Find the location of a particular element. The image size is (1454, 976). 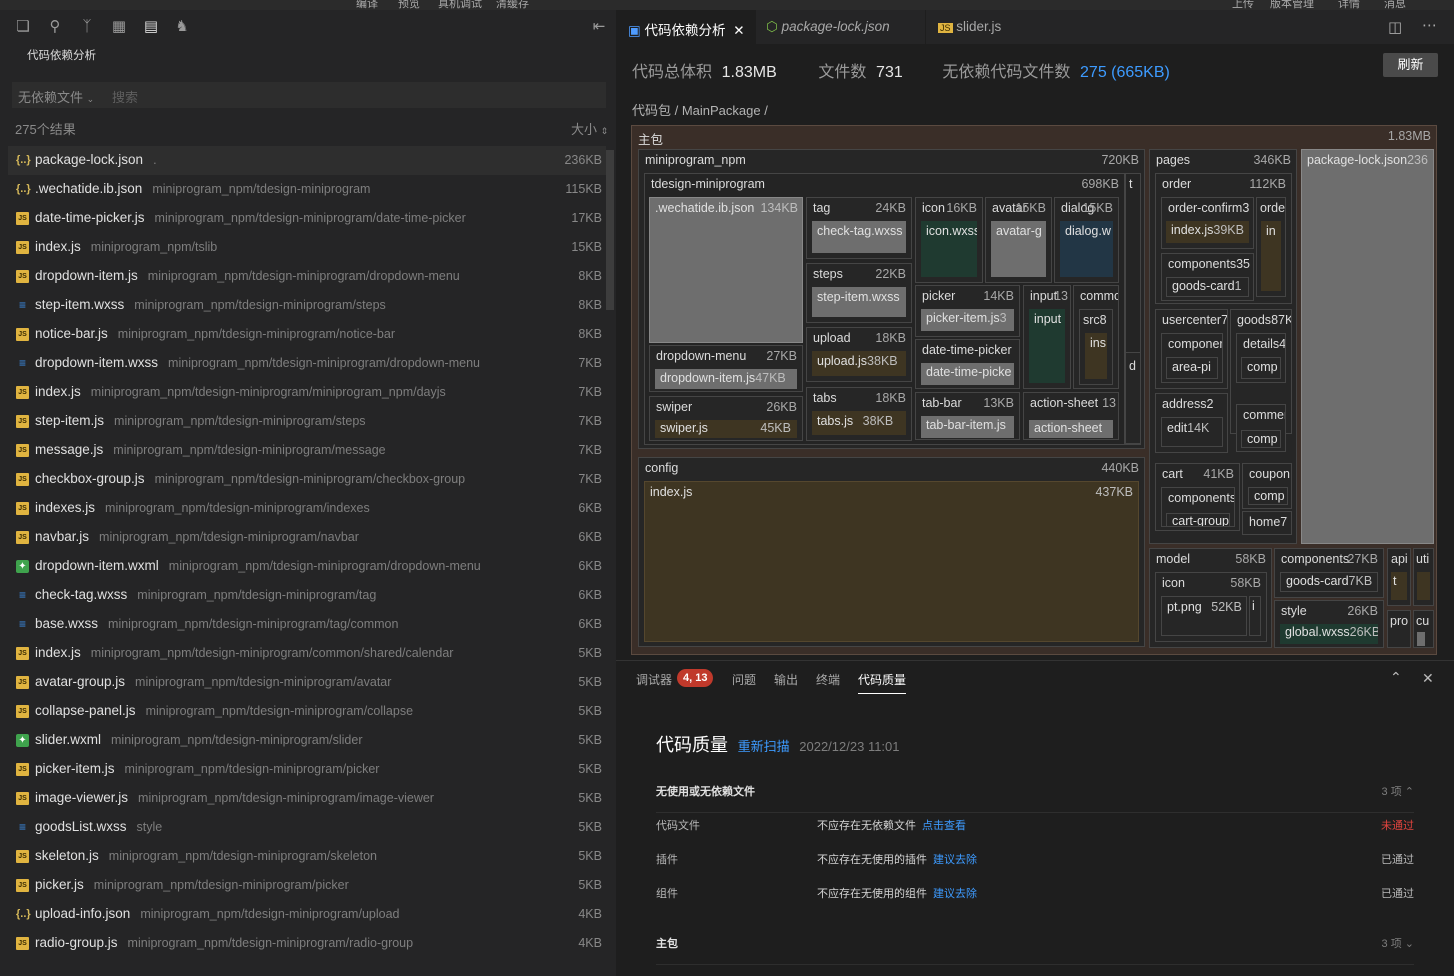

refresh-button: 刷新 is located at coordinates (1410, 65).